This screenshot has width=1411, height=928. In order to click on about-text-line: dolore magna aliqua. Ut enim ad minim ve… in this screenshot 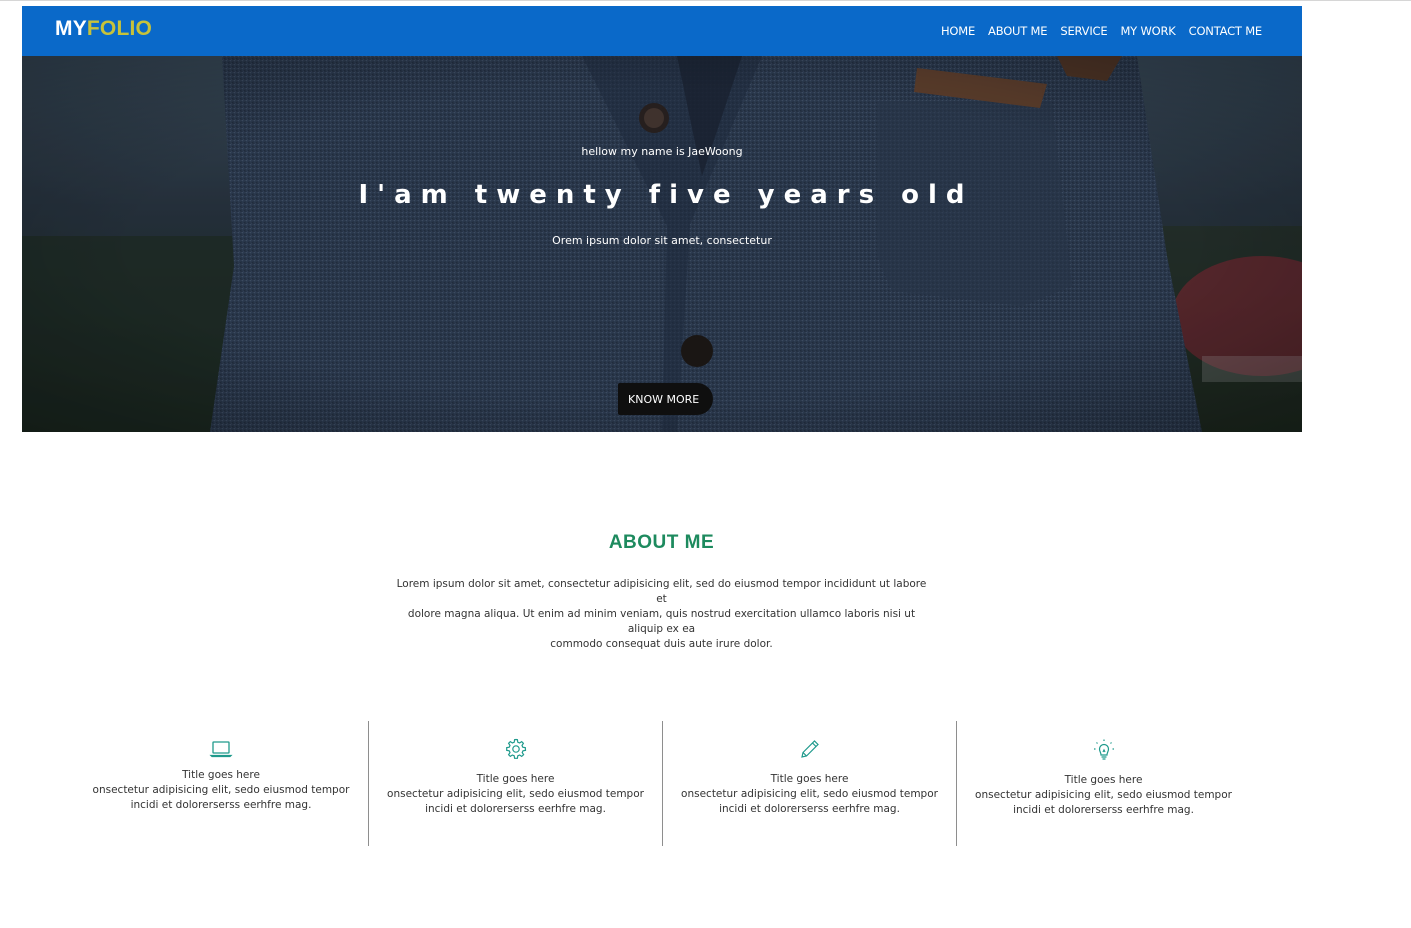, I will do `click(661, 621)`.